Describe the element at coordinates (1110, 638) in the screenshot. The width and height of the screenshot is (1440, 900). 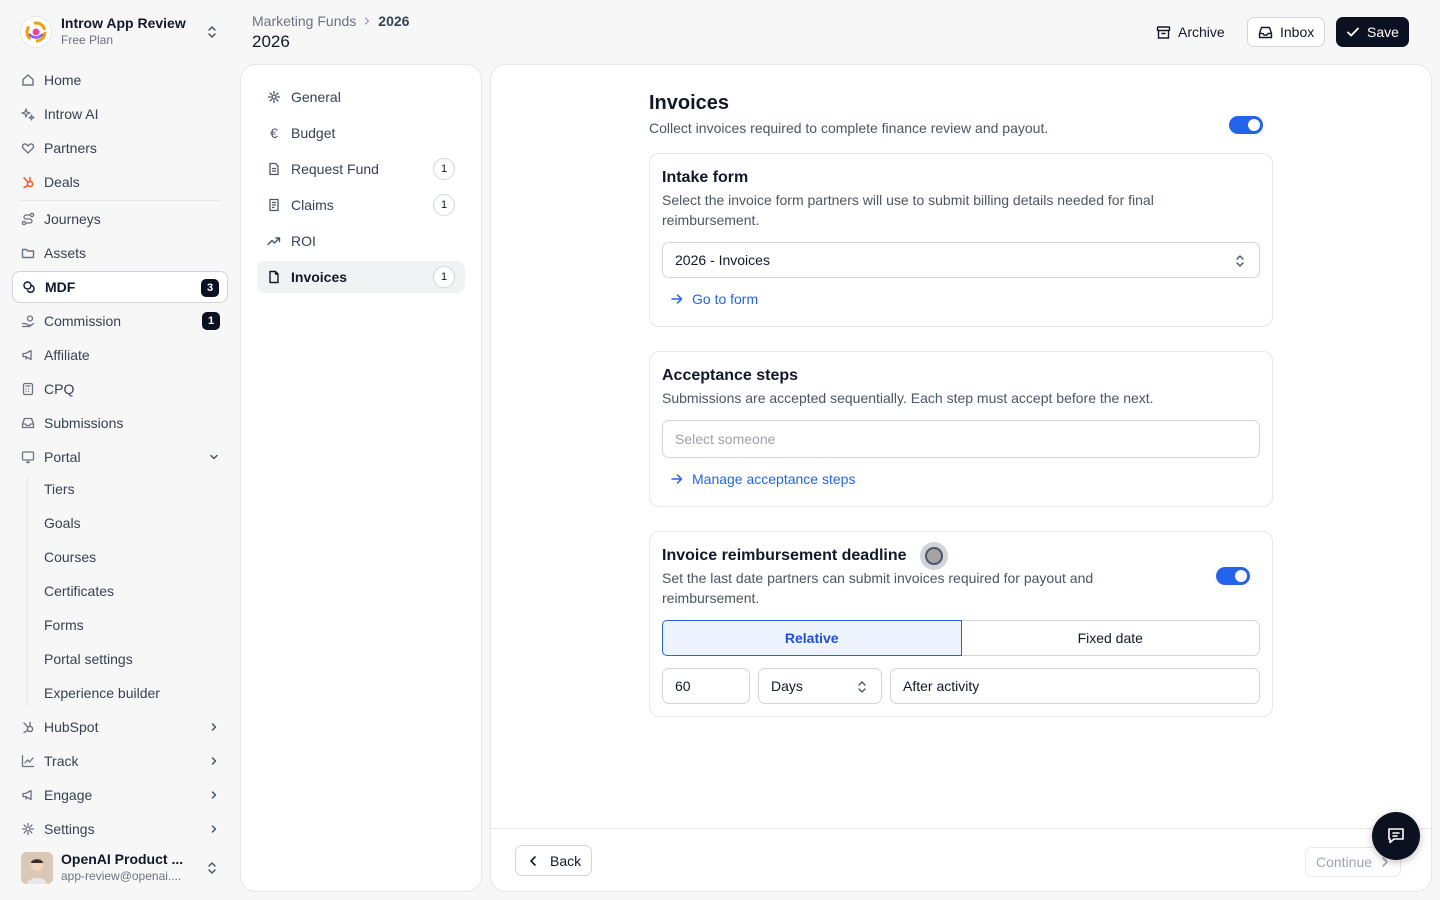
I see `fixed-date-option: Fixed date` at that location.